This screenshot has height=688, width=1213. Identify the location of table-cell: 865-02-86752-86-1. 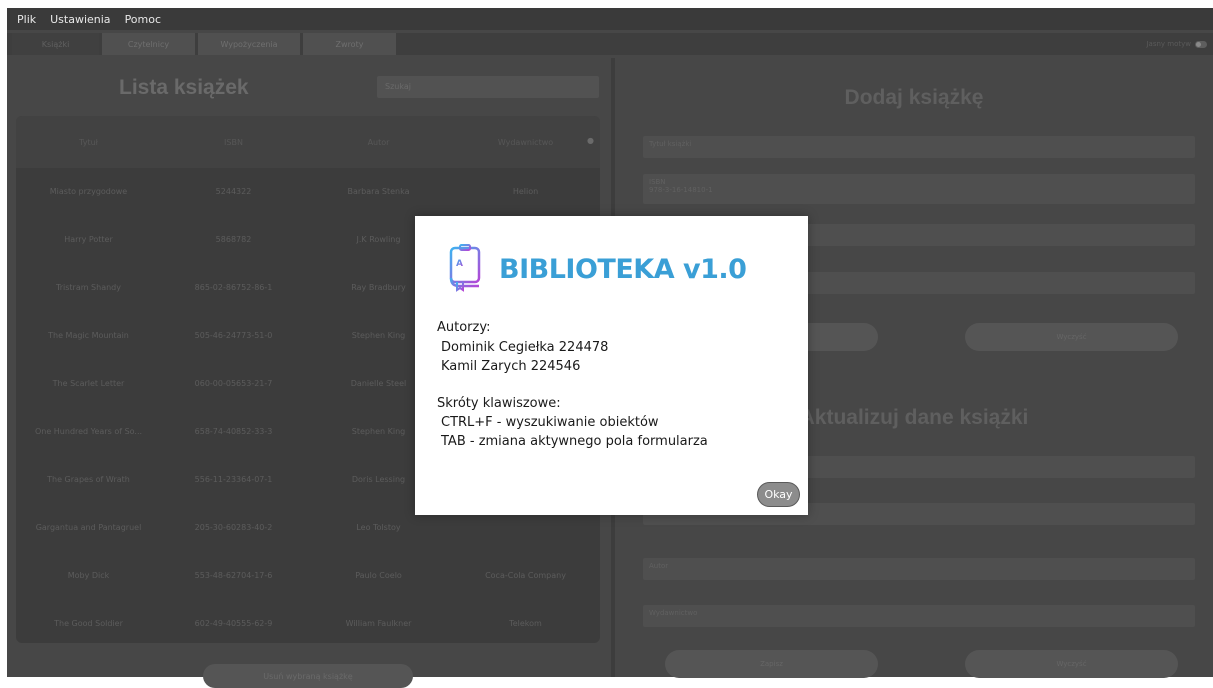
(233, 287).